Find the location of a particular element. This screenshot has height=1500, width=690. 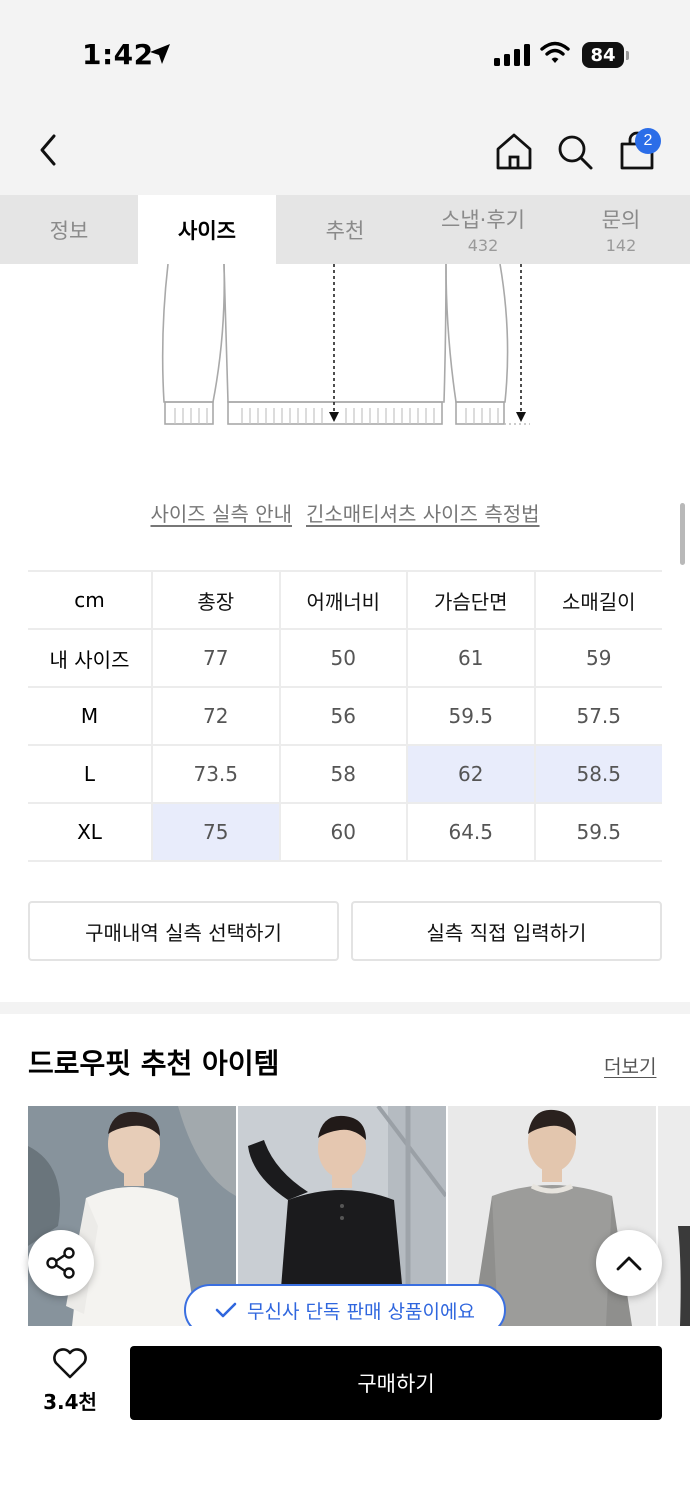

status-time: 1:42 is located at coordinates (118, 54).